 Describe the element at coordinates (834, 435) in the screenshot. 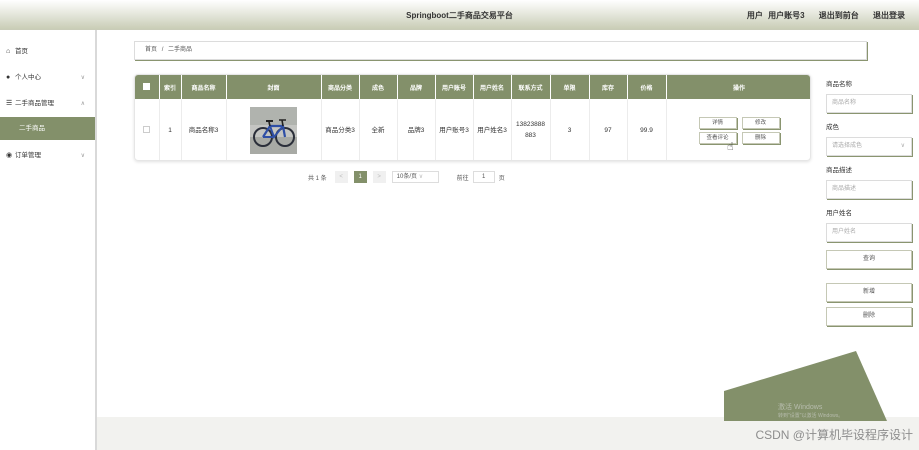

I see `csdn-watermark: CSDN @计算机毕设程序设计` at that location.